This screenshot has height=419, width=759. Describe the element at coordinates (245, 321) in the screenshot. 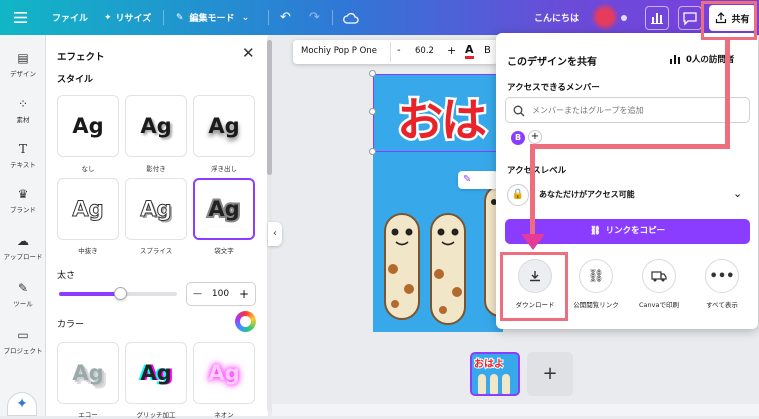

I see `color-picker-swatch` at that location.